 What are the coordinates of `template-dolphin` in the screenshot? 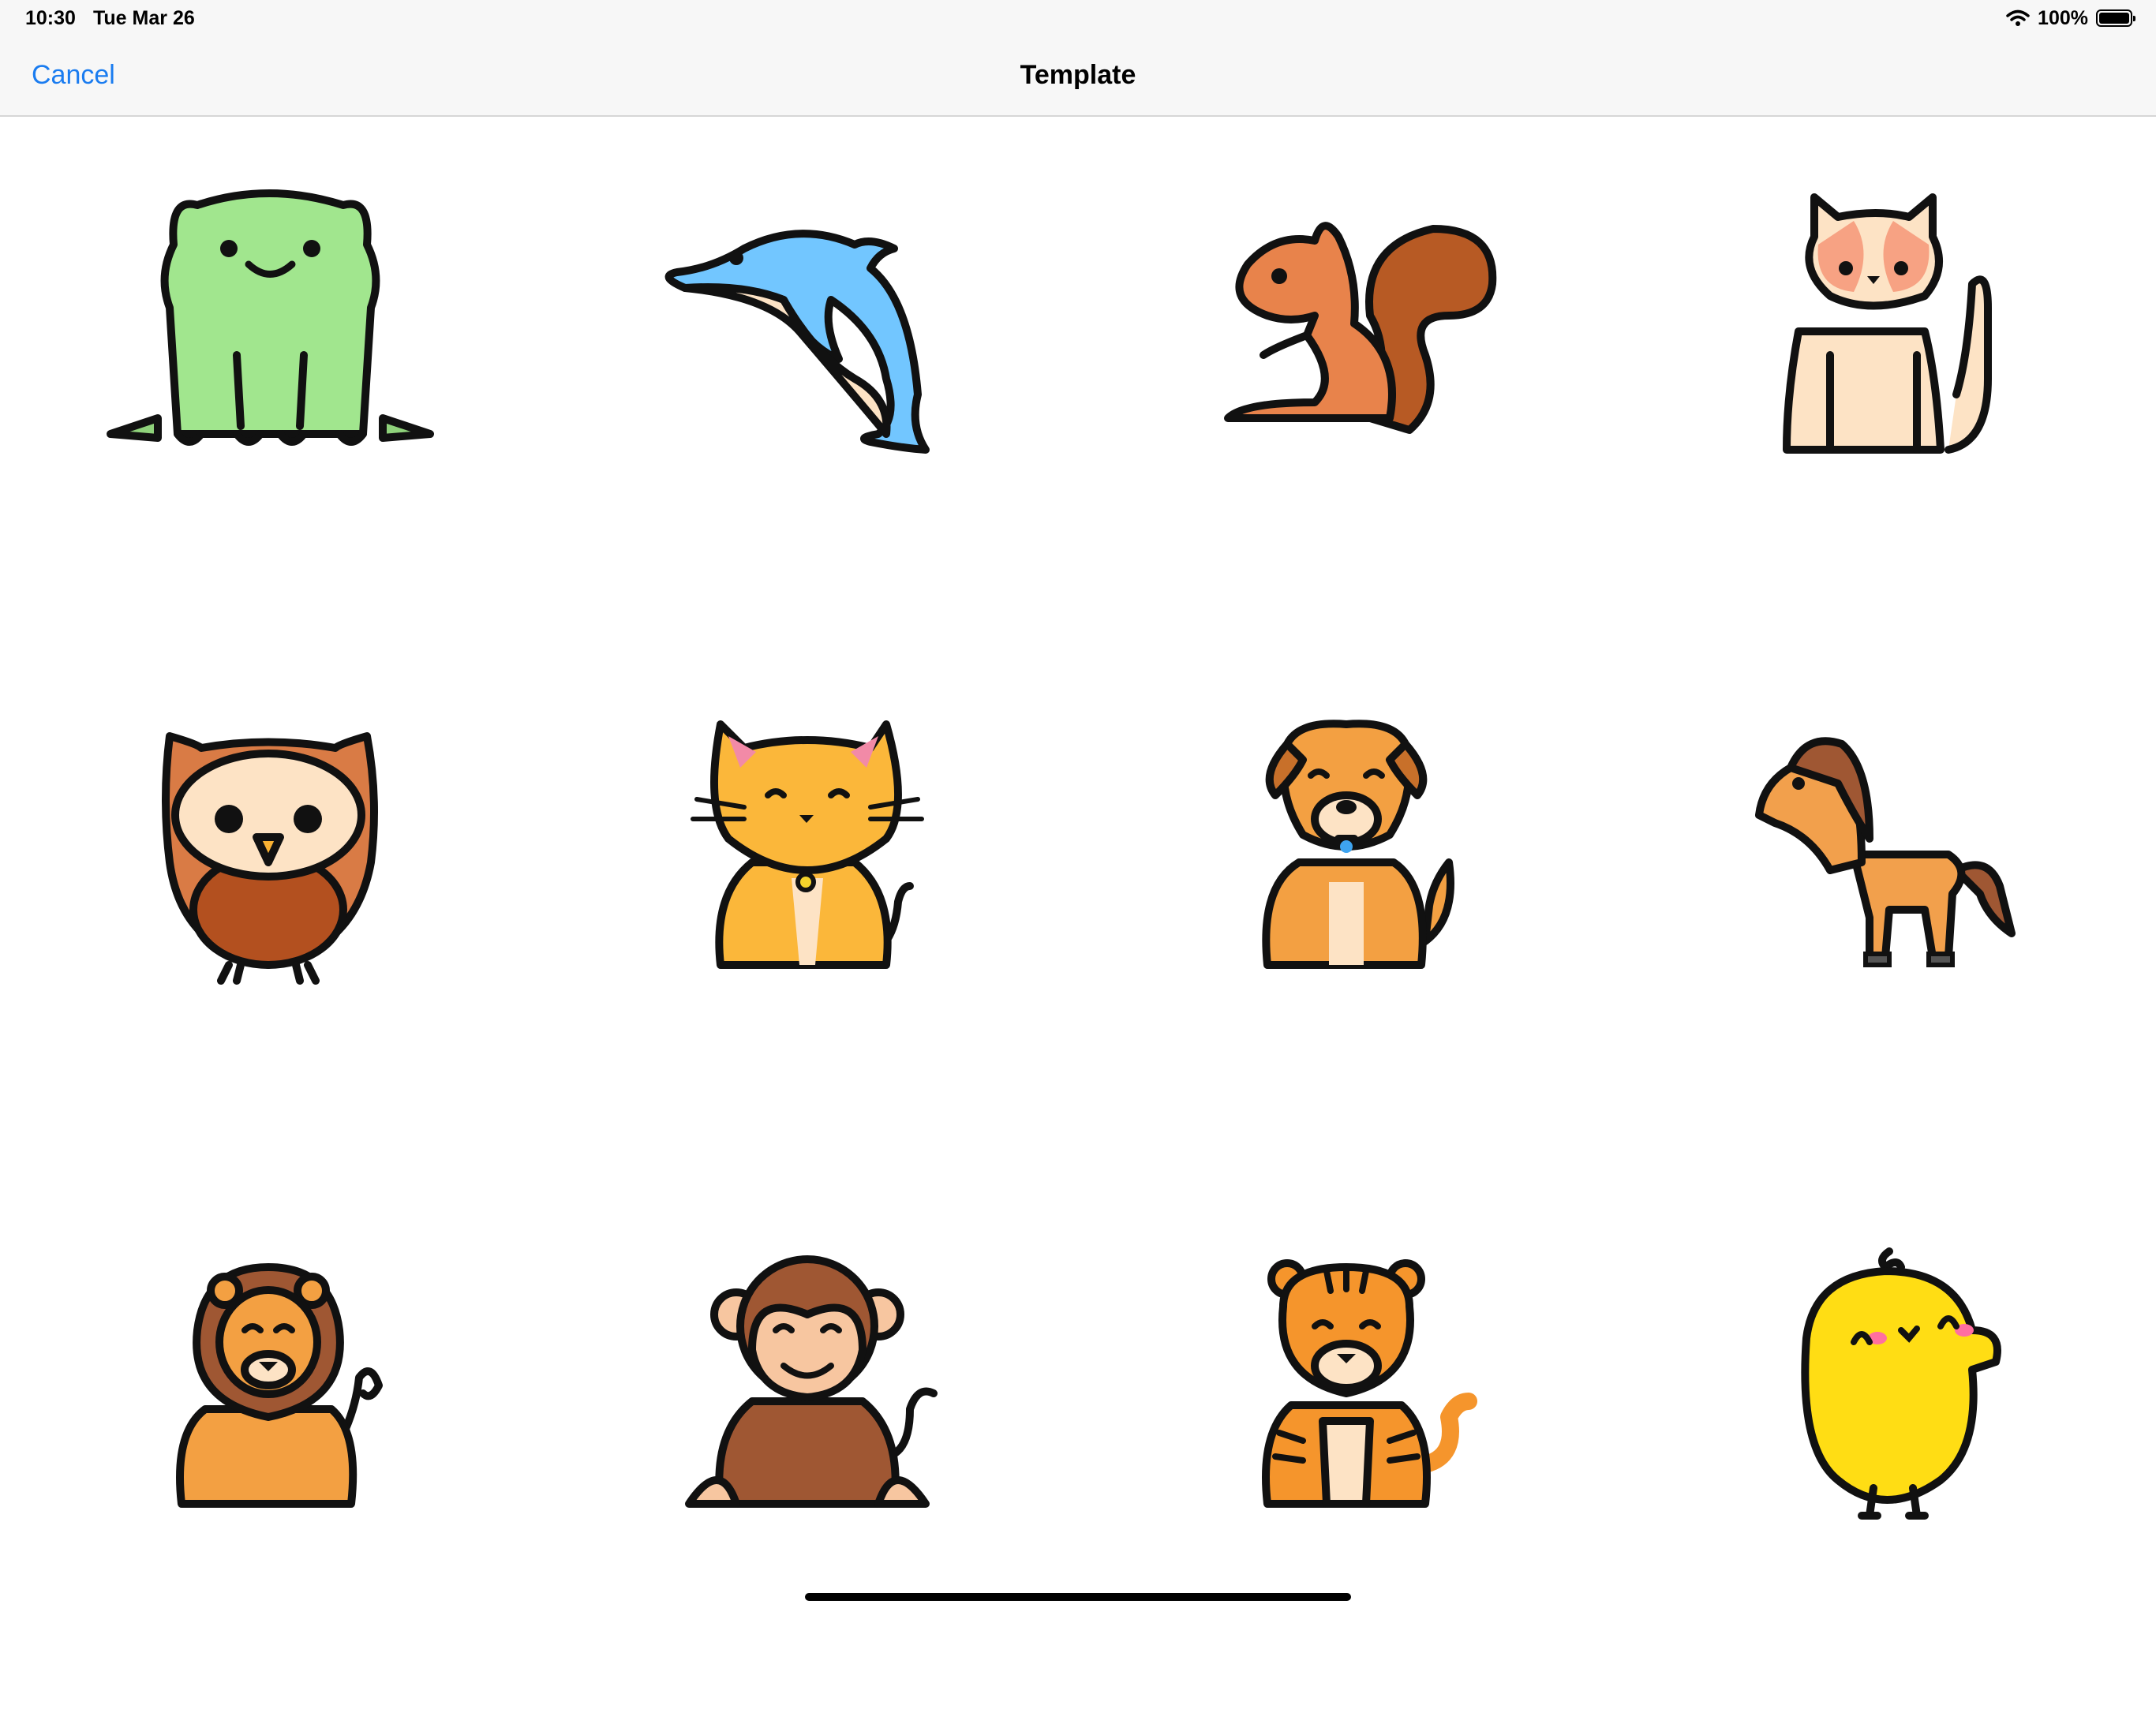 It's located at (808, 387).